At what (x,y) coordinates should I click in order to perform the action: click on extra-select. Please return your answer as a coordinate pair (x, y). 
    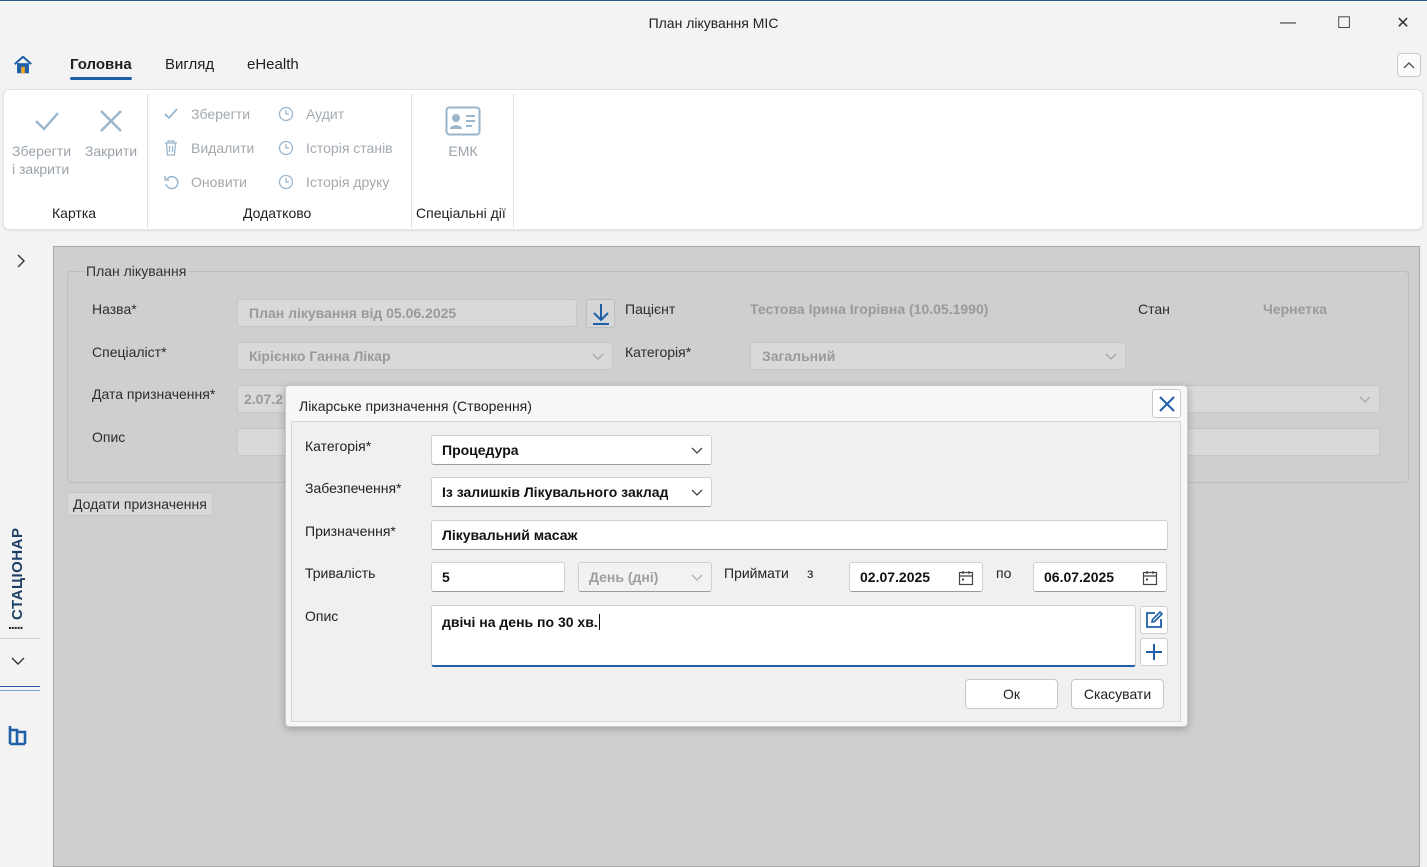
    Looking at the image, I should click on (1277, 399).